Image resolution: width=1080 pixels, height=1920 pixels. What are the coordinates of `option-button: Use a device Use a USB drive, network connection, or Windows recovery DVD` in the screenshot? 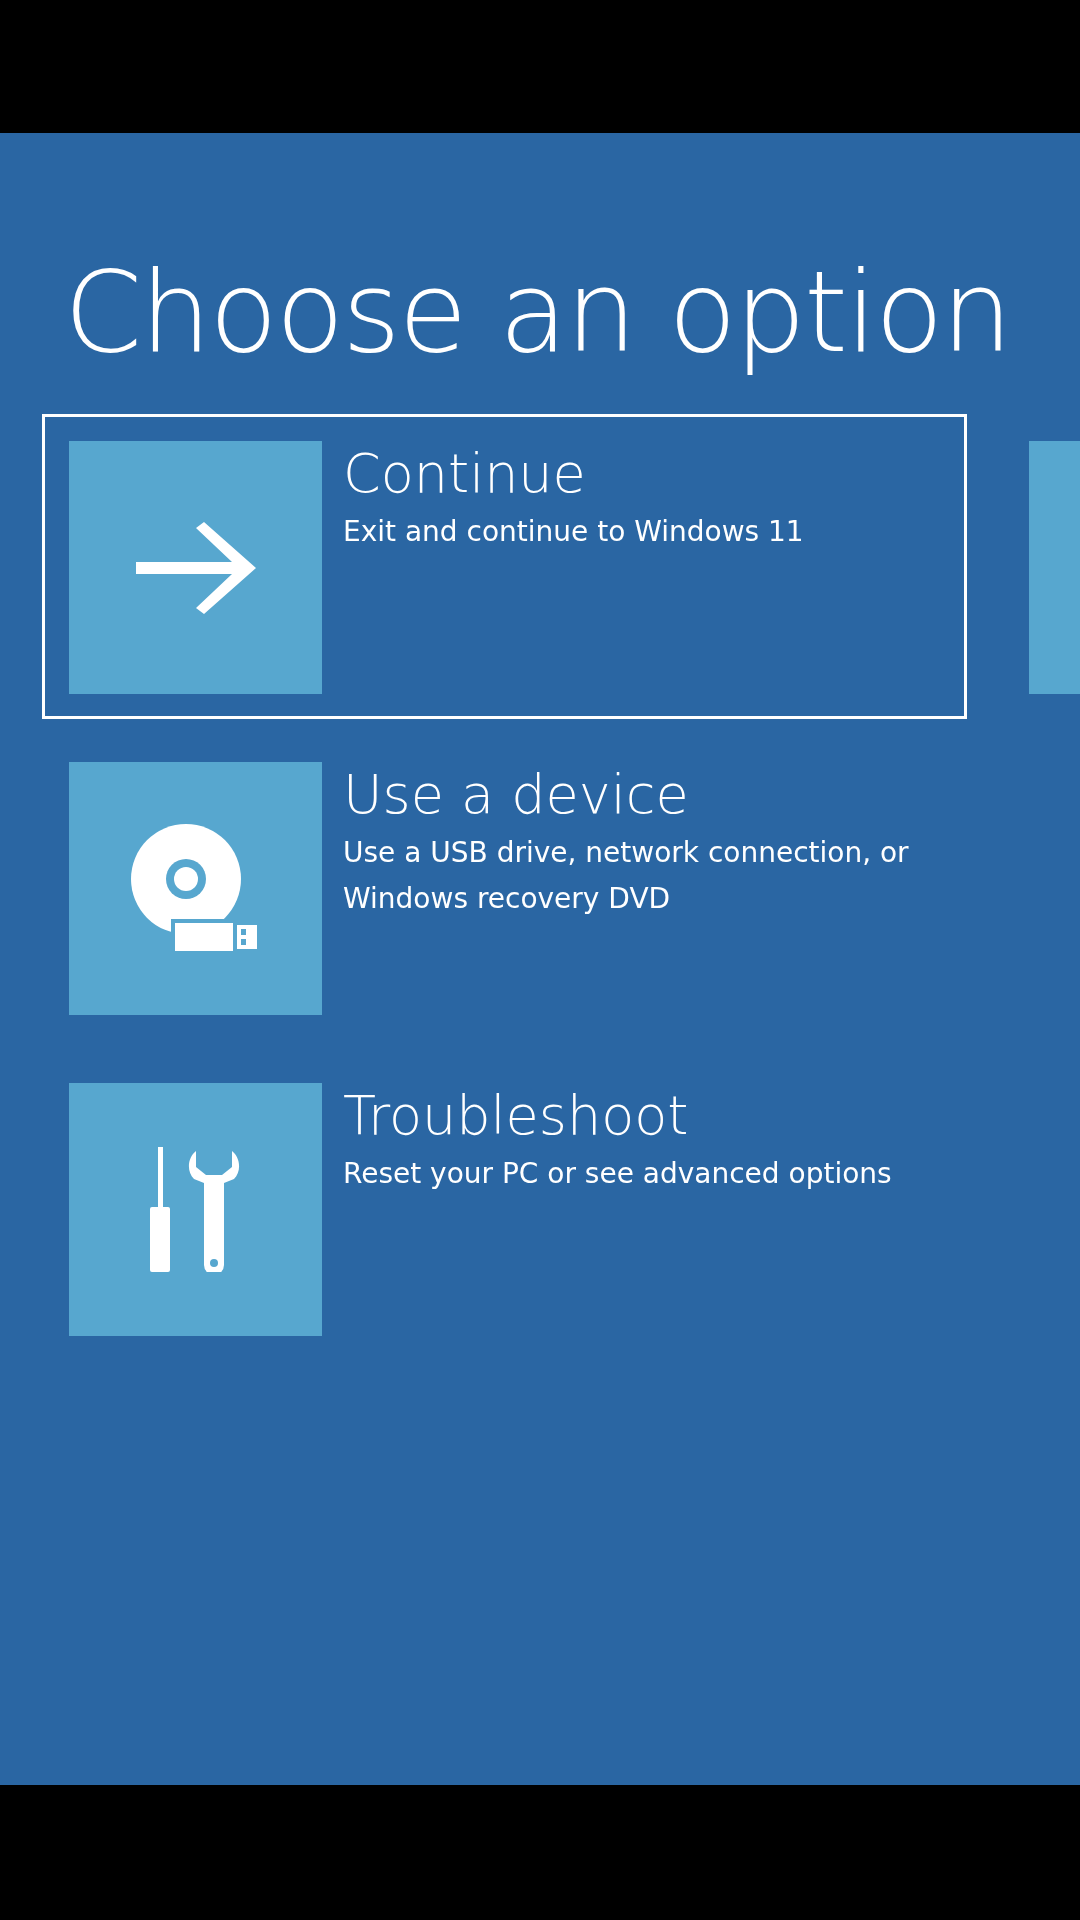 It's located at (504, 888).